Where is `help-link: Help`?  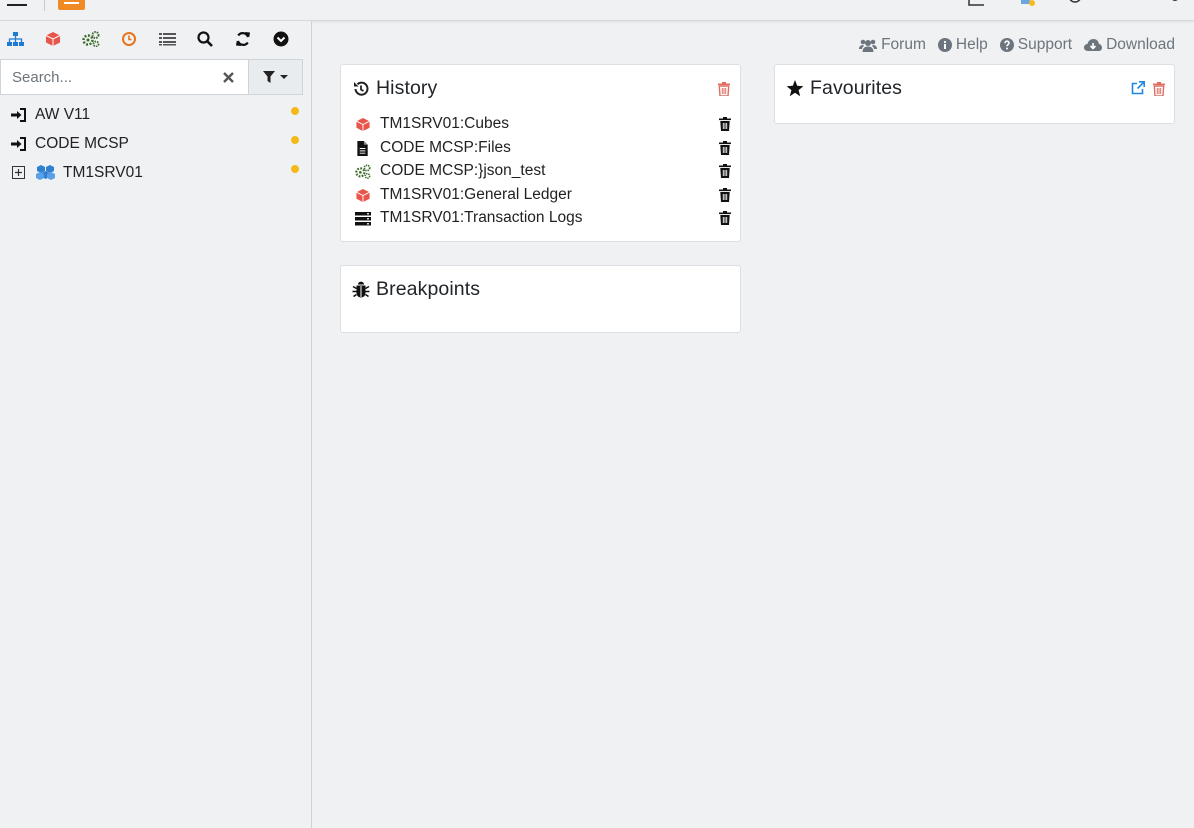
help-link: Help is located at coordinates (962, 45).